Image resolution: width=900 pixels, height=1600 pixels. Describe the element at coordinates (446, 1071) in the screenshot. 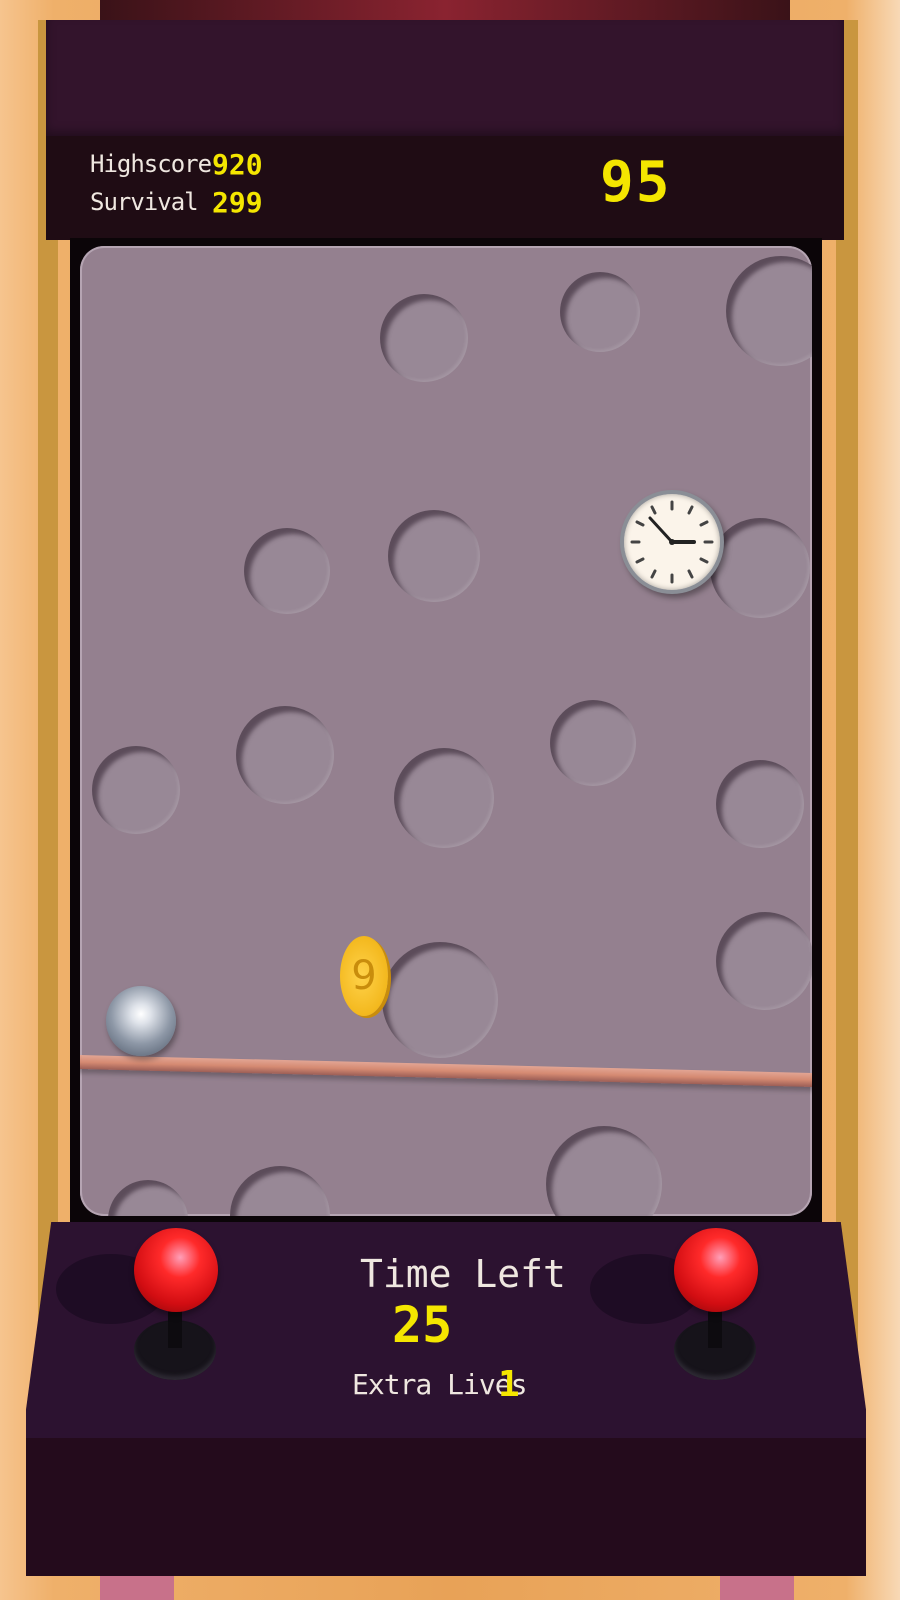

I see `floor-rail` at that location.